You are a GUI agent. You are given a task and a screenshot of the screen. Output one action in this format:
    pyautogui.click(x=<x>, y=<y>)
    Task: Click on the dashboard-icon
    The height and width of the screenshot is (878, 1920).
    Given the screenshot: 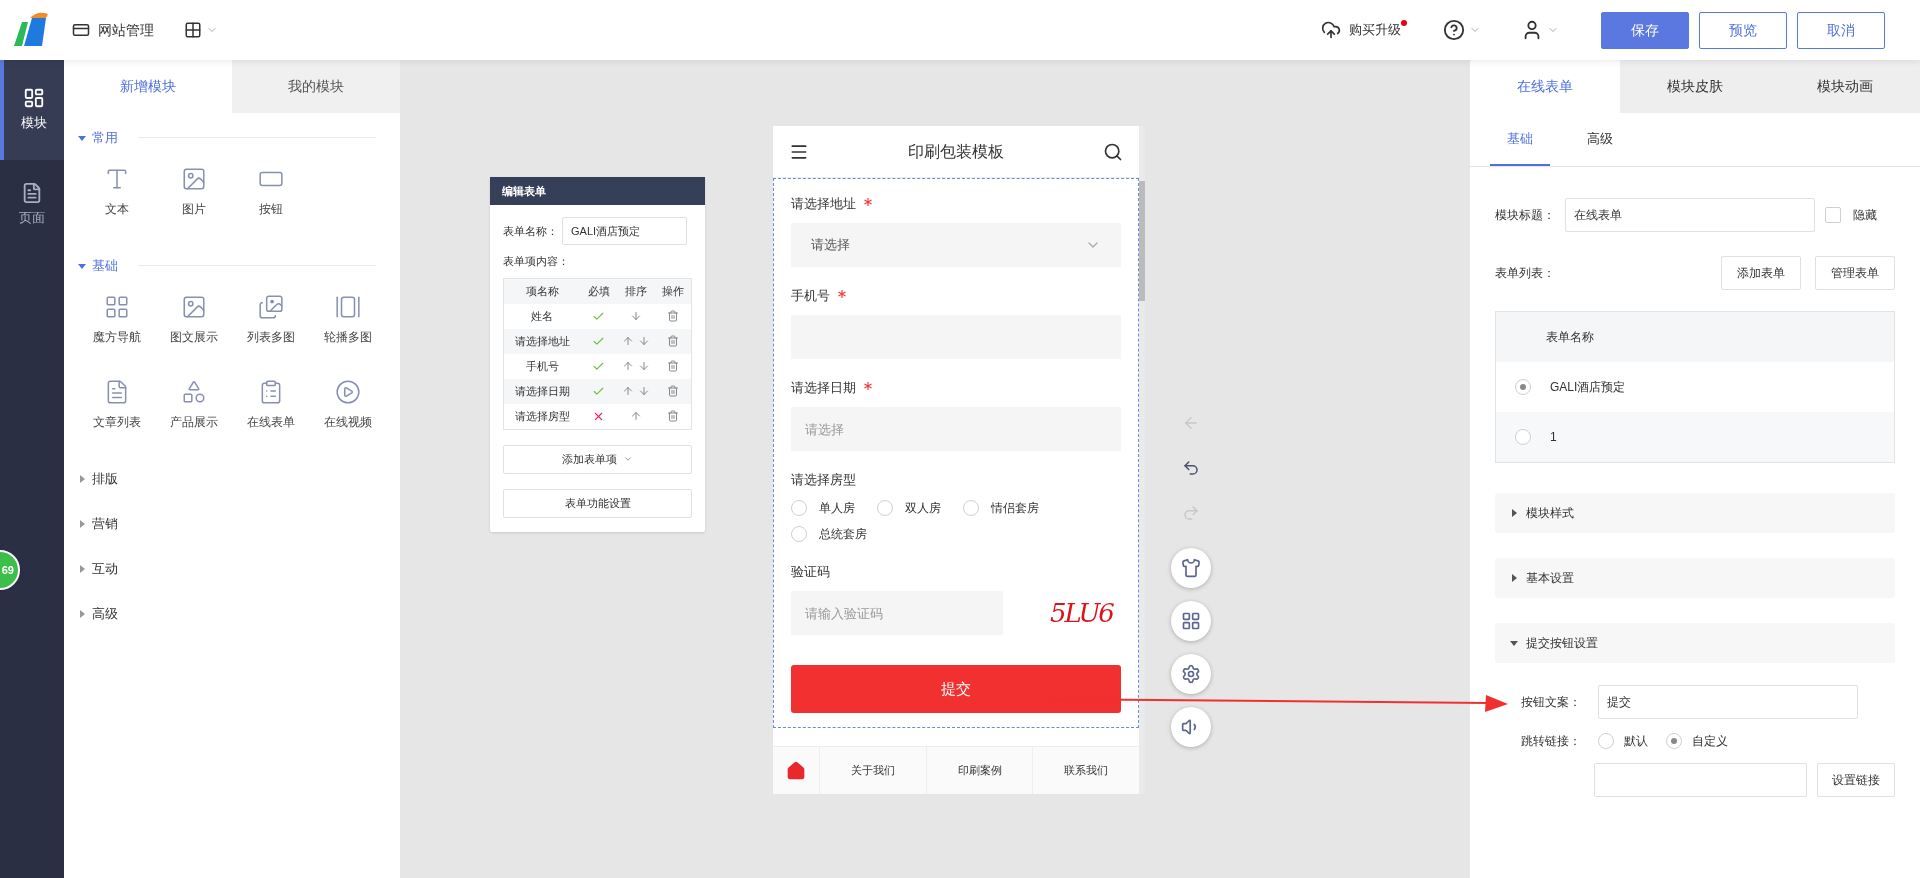 What is the action you would take?
    pyautogui.click(x=34, y=98)
    